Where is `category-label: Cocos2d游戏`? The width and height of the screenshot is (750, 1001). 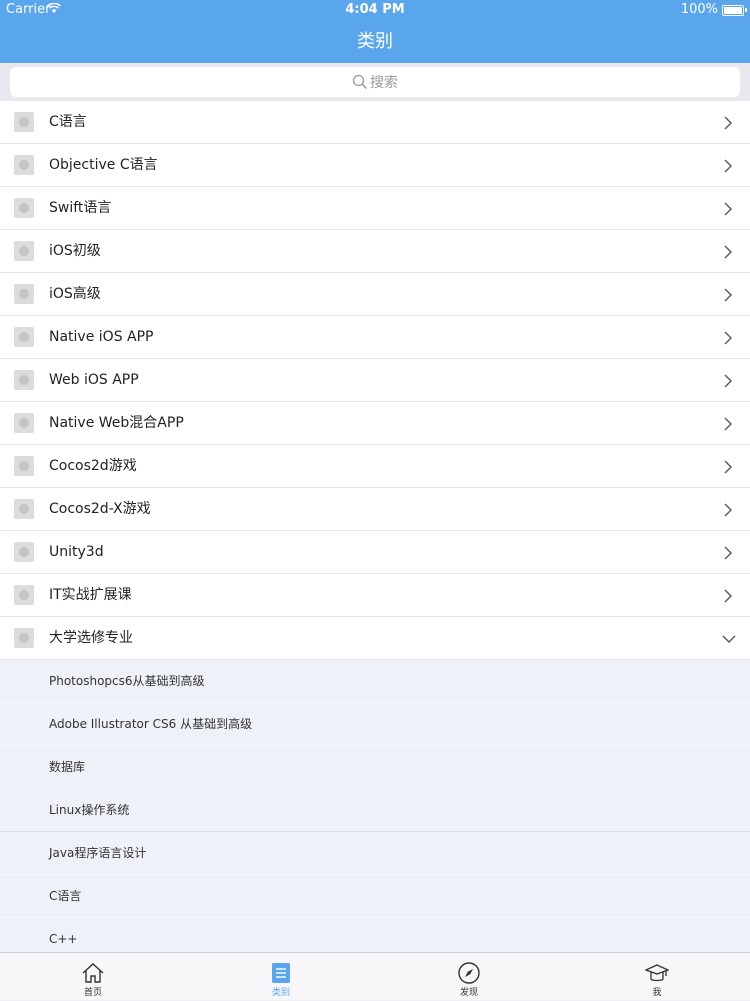 category-label: Cocos2d游戏 is located at coordinates (93, 466).